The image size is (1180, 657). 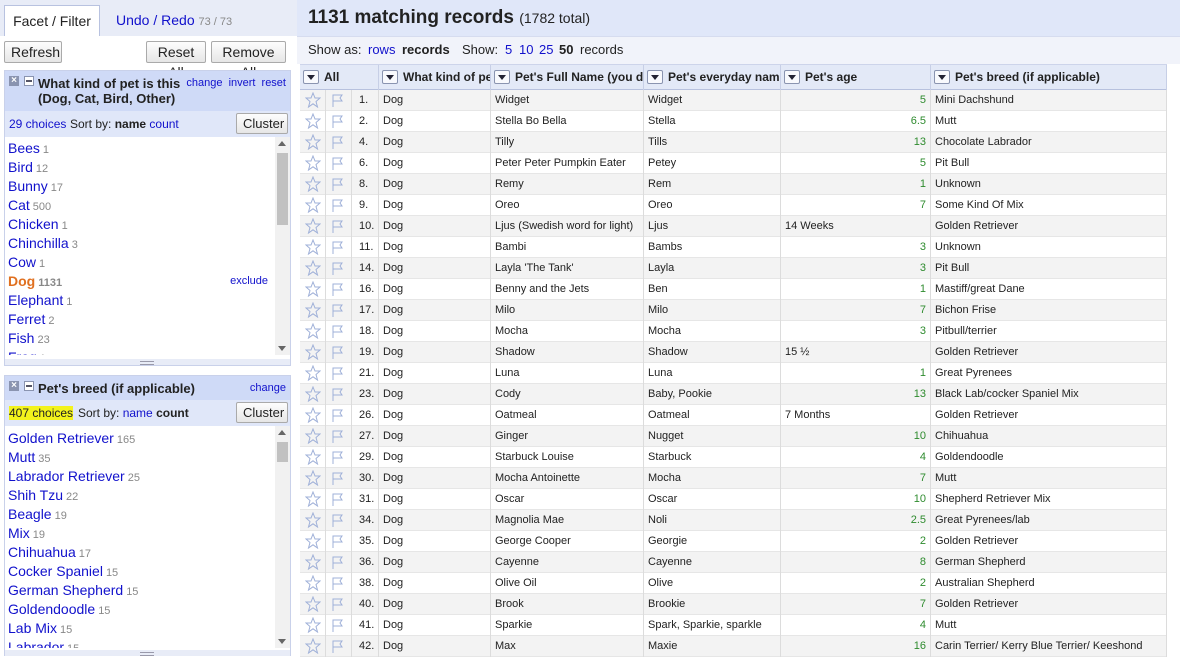 What do you see at coordinates (1049, 499) in the screenshot?
I see `breed-cell: Shepherd Retriever Mix` at bounding box center [1049, 499].